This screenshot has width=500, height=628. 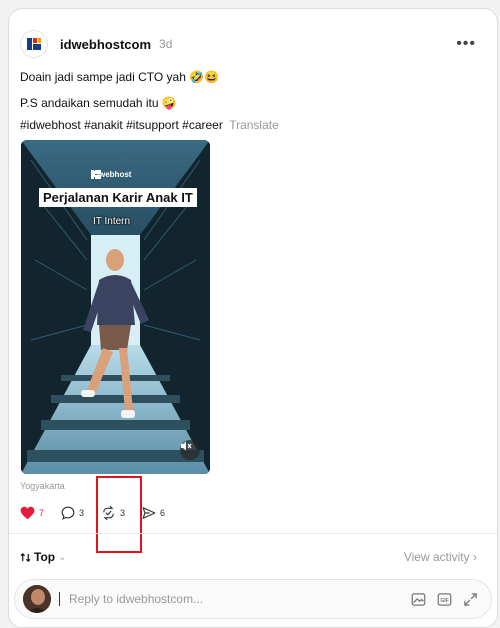 What do you see at coordinates (253, 599) in the screenshot?
I see `reply-composer: Reply to idwebhostcom... GIF` at bounding box center [253, 599].